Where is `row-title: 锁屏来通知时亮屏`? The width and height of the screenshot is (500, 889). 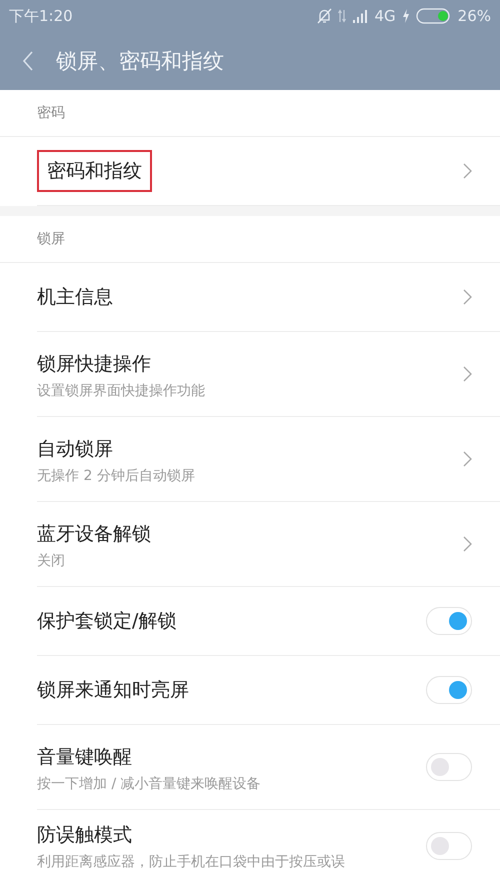 row-title: 锁屏来通知时亮屏 is located at coordinates (113, 690).